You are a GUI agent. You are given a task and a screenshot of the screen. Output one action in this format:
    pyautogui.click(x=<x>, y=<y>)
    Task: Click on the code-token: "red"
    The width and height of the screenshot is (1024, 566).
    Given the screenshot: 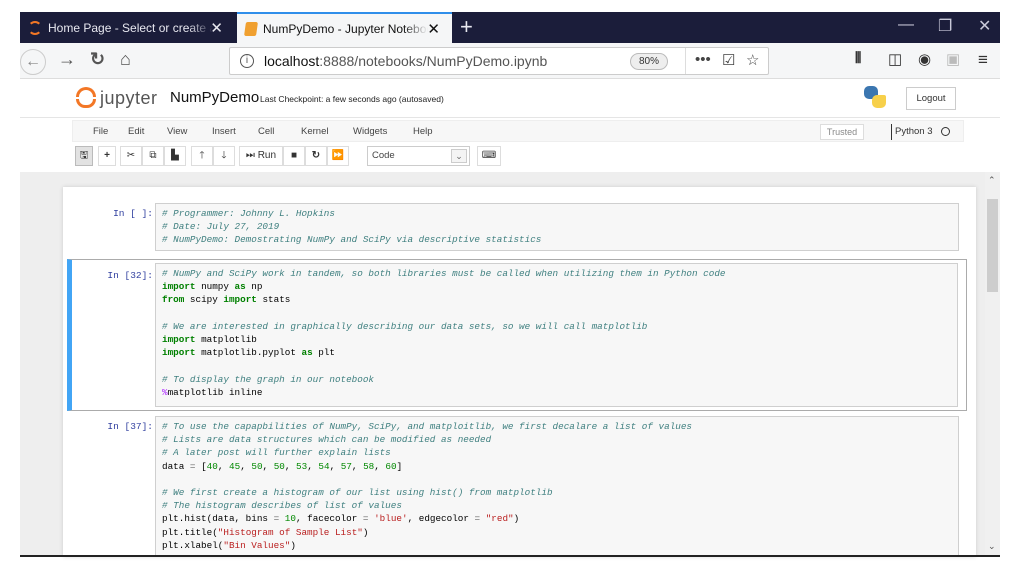 What is the action you would take?
    pyautogui.click(x=499, y=519)
    